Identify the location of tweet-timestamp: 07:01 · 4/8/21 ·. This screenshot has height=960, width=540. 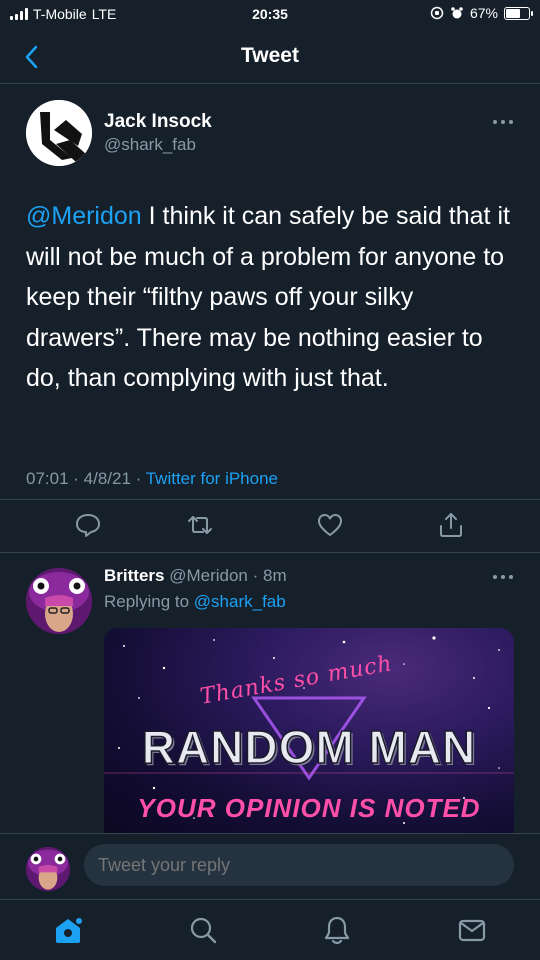
(86, 478).